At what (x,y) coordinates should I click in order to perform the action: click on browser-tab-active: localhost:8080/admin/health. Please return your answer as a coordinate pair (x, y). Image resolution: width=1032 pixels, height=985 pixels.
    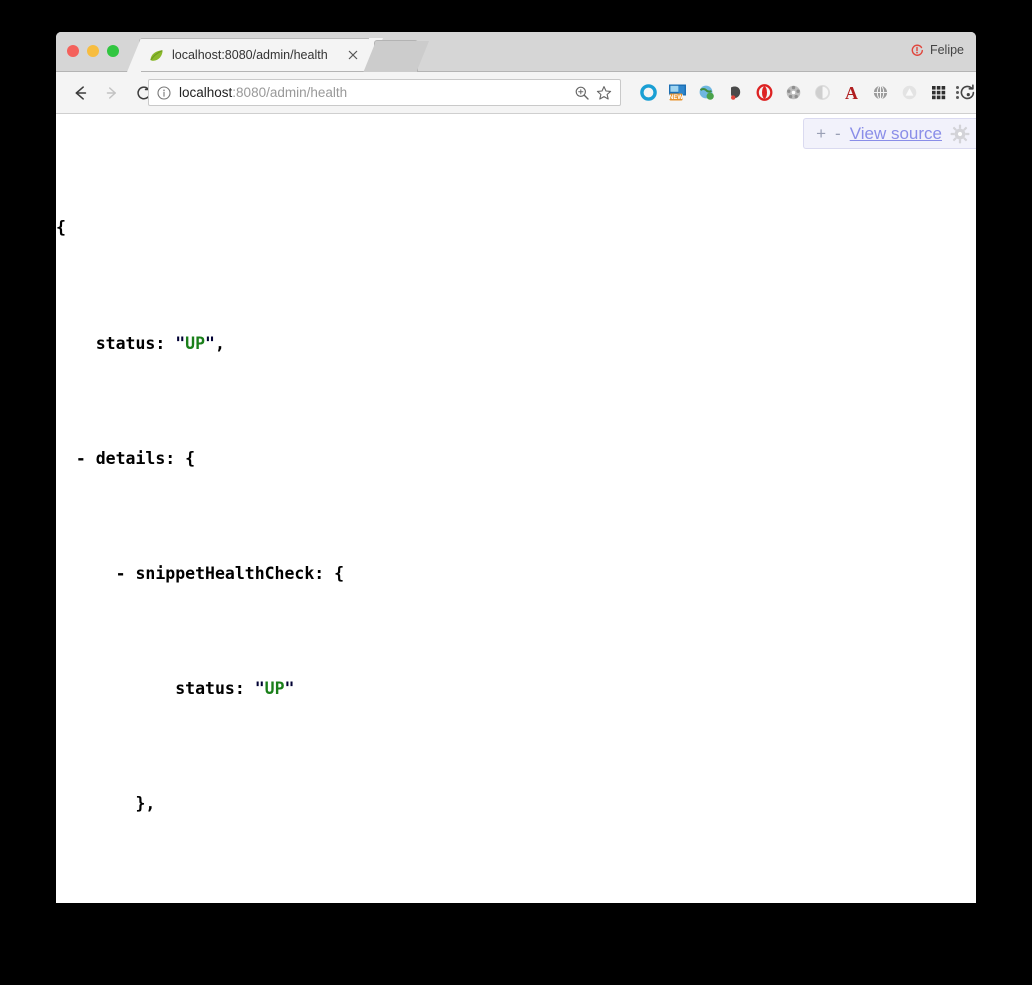
    Looking at the image, I should click on (255, 54).